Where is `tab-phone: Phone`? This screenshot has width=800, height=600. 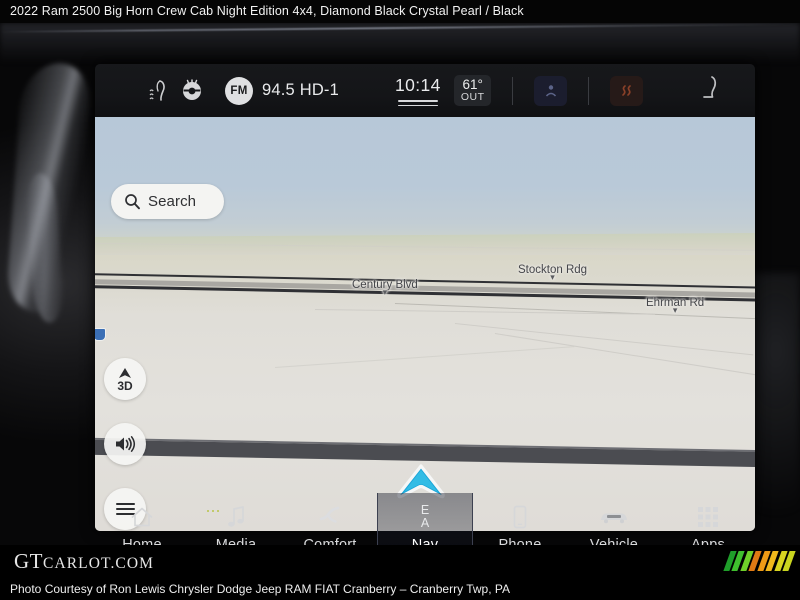 tab-phone: Phone is located at coordinates (520, 519).